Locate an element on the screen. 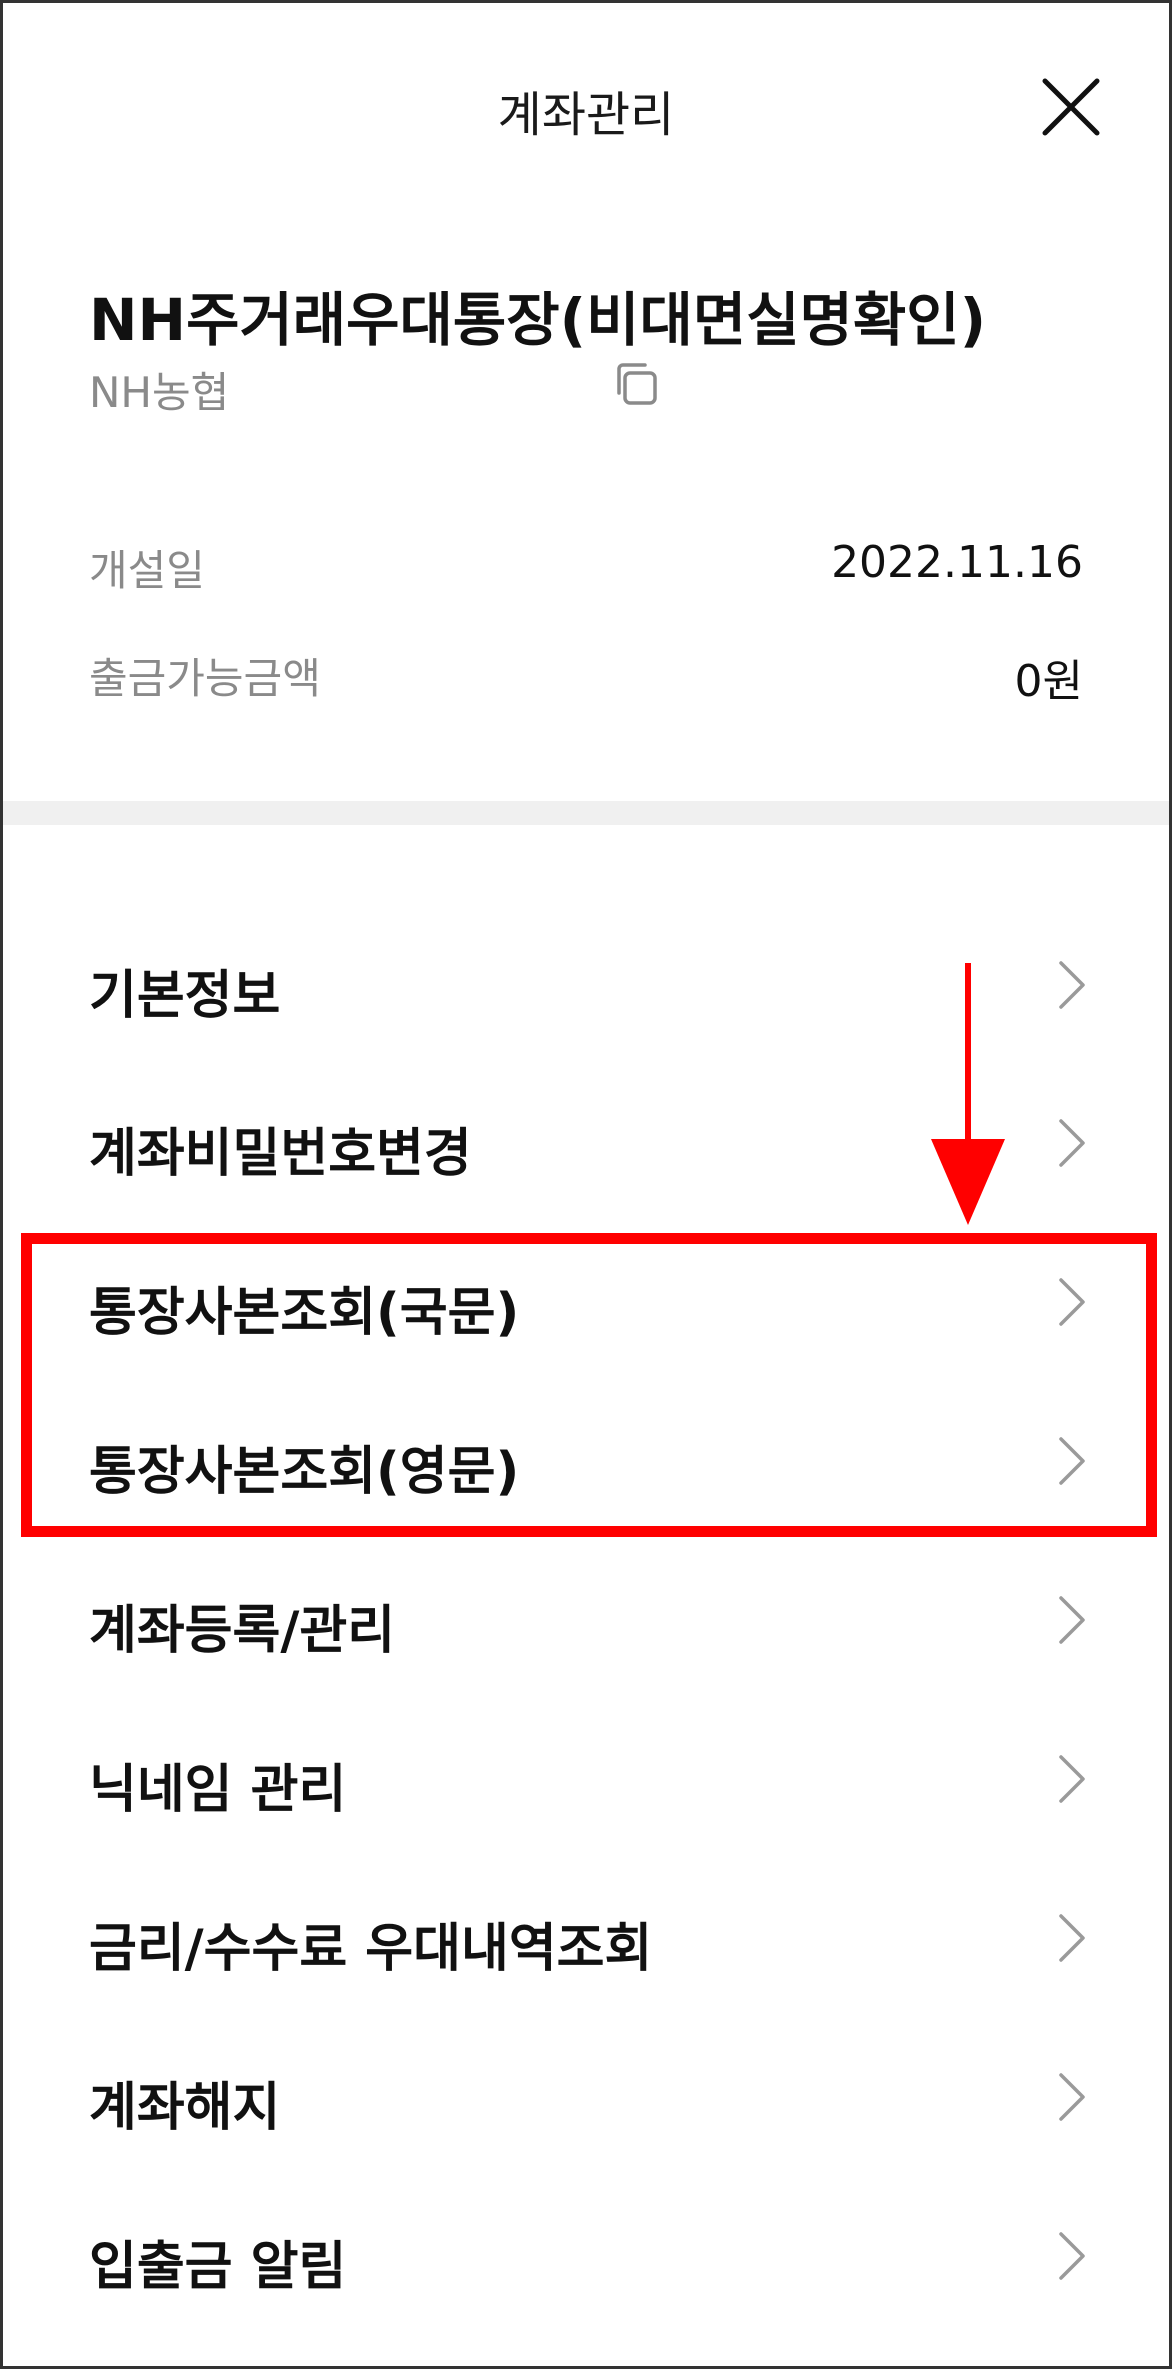  menu-item-transaction-alert: 입출금 알림 is located at coordinates (586, 2257).